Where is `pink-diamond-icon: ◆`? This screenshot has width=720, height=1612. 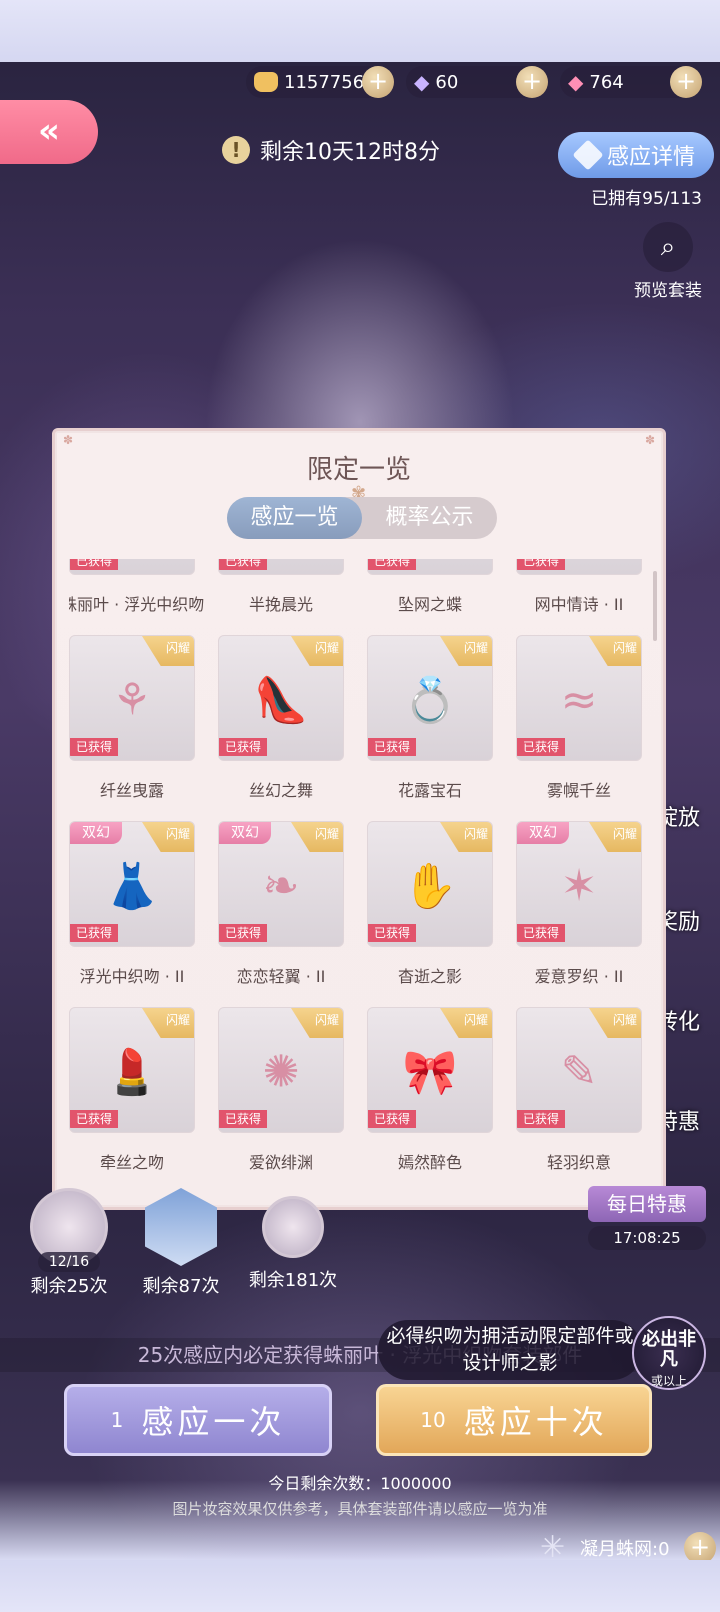
pink-diamond-icon: ◆ is located at coordinates (576, 82).